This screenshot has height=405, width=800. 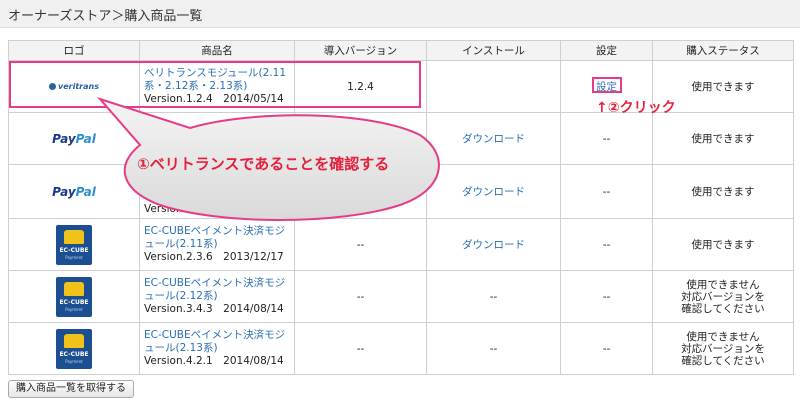 I want to click on product-version: Version.4.2.1 2014/08/14, so click(x=214, y=361).